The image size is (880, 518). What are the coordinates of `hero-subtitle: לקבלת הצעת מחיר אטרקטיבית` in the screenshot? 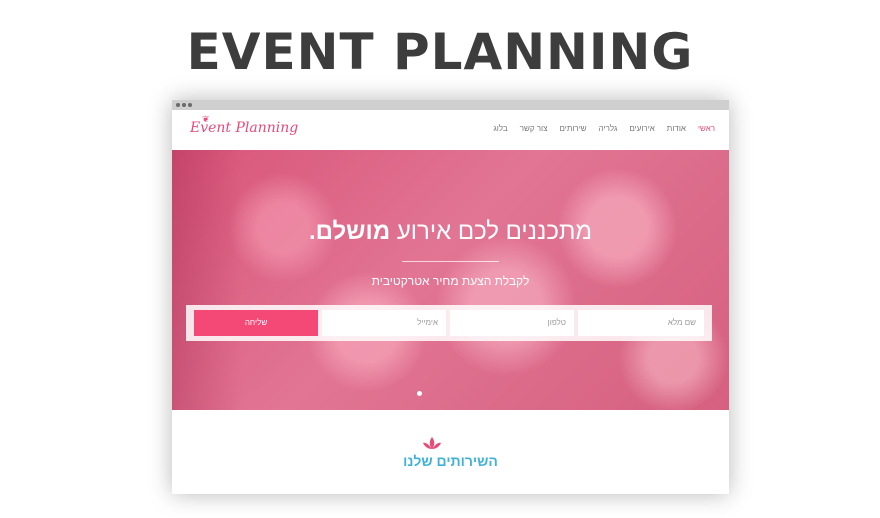 It's located at (450, 281).